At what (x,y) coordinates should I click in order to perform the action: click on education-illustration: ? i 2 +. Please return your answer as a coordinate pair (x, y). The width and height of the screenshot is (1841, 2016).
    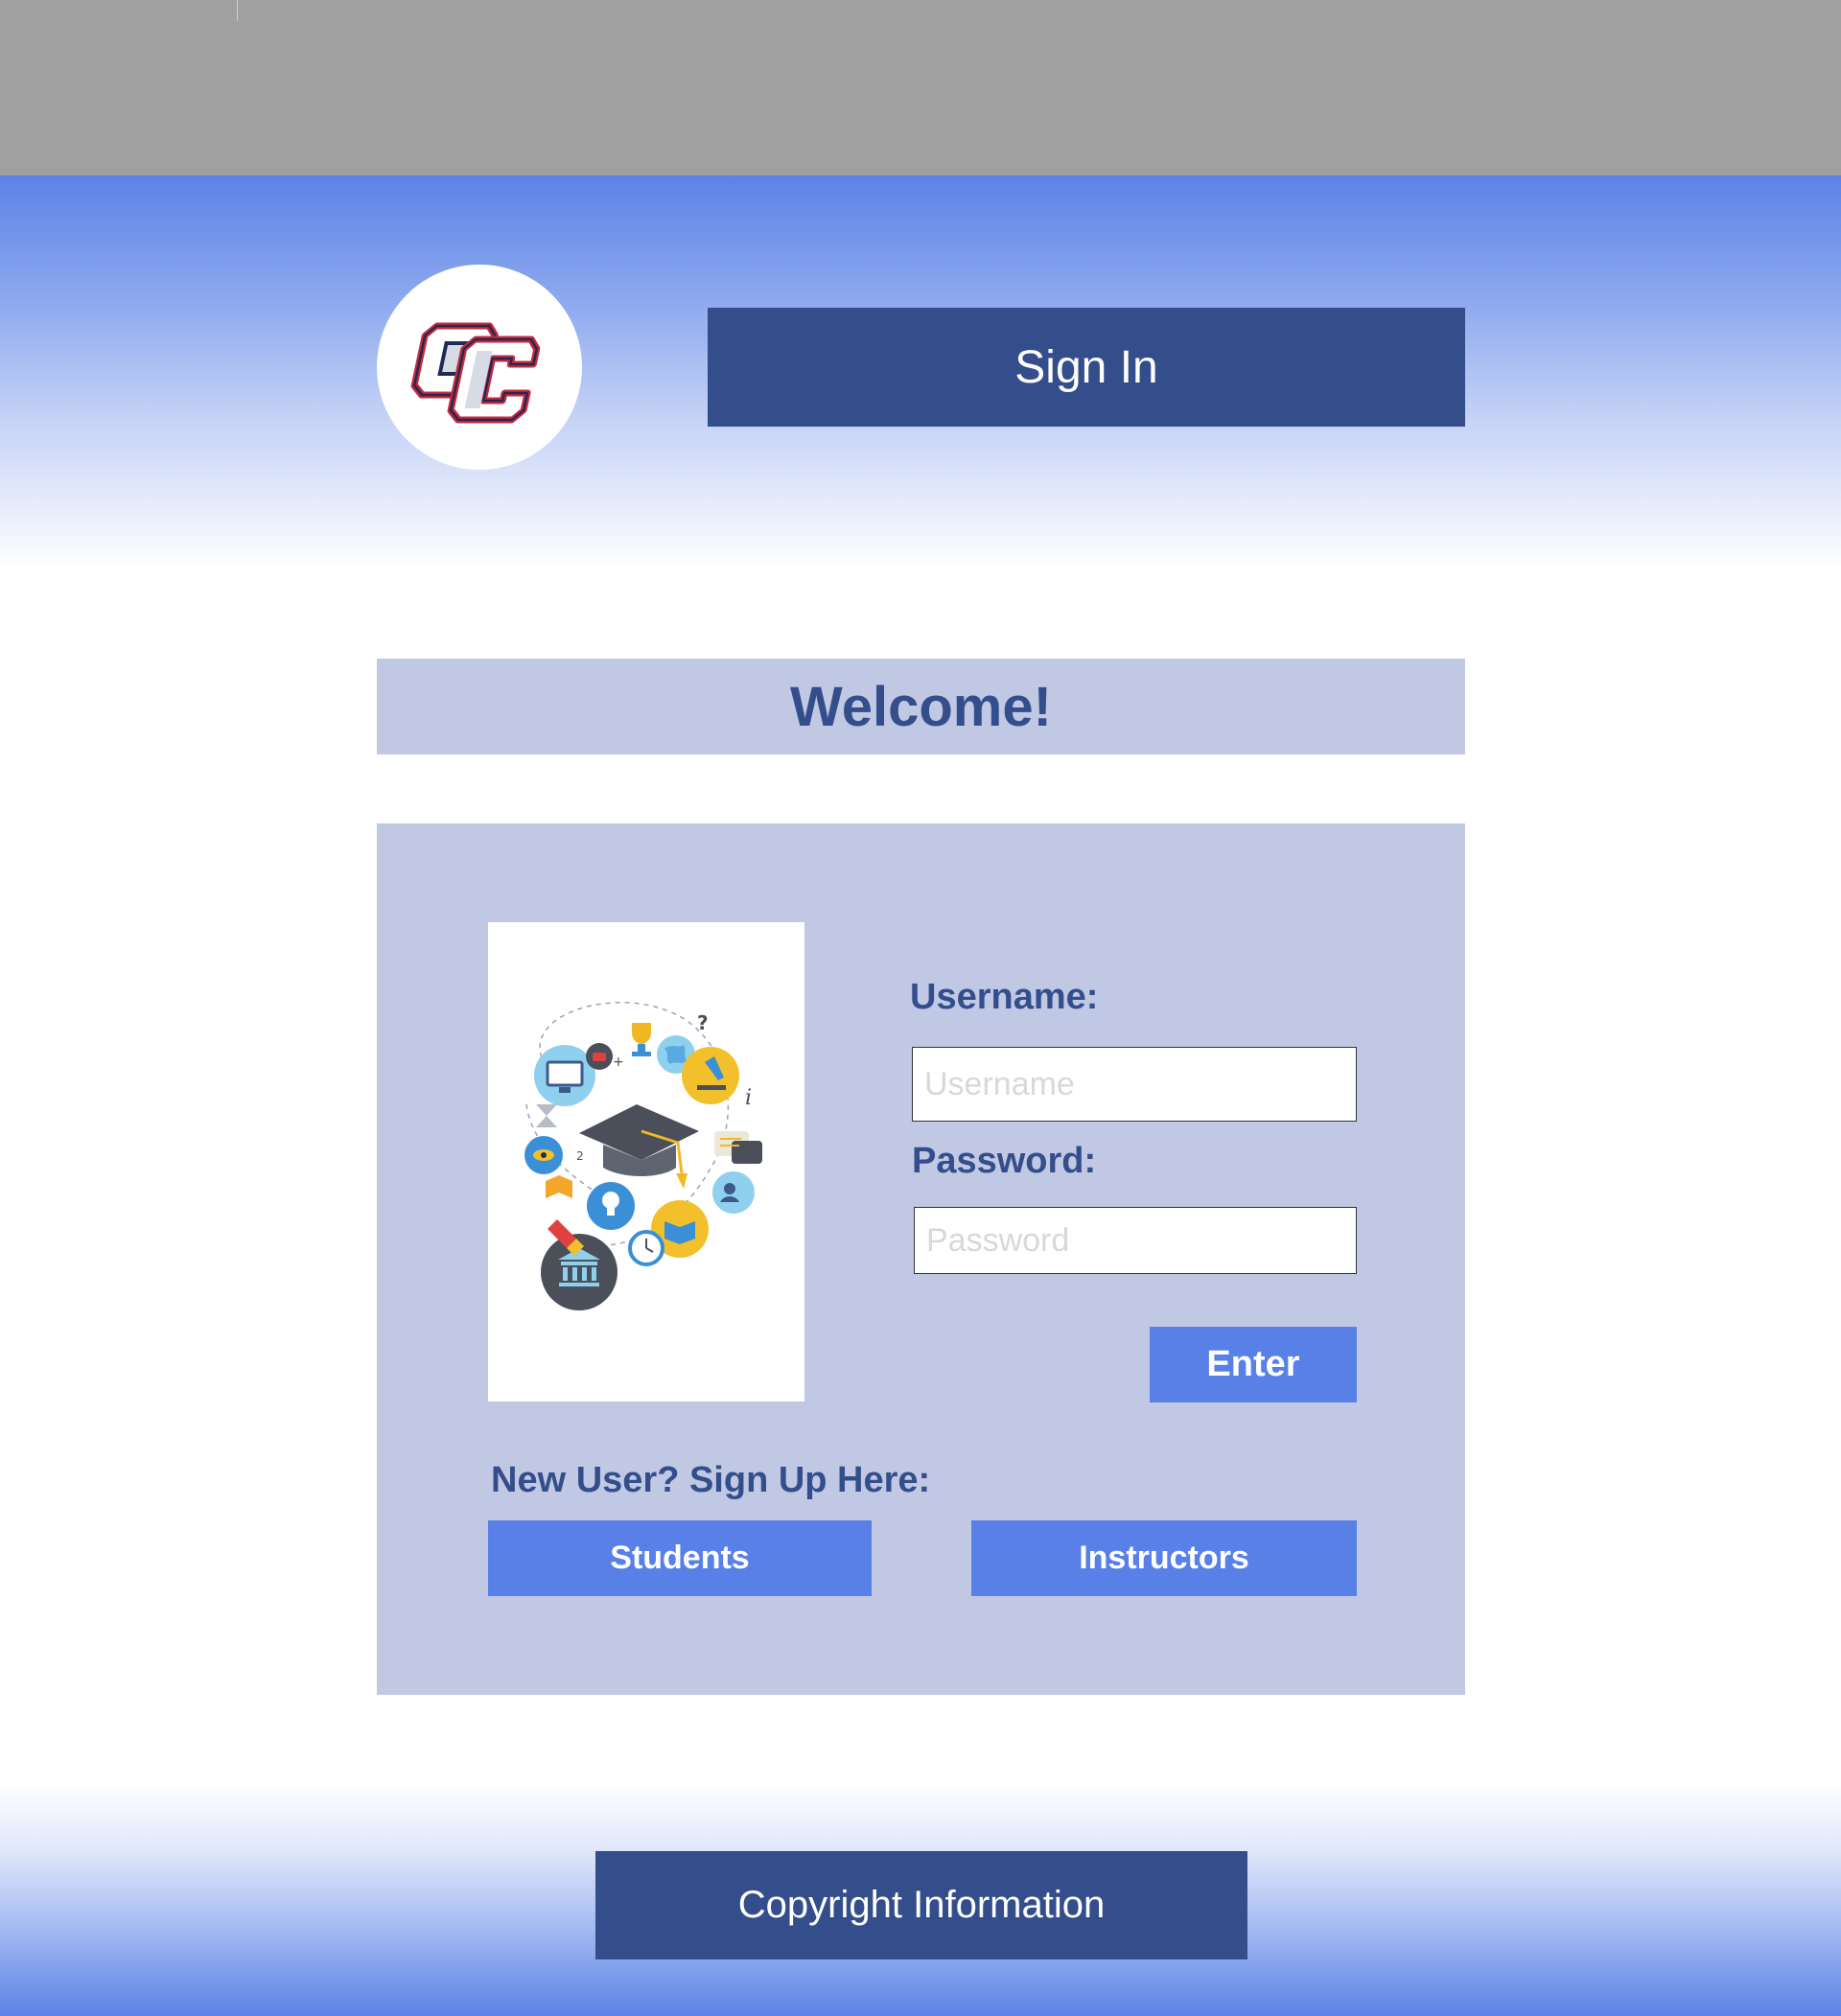
    Looking at the image, I should click on (646, 1162).